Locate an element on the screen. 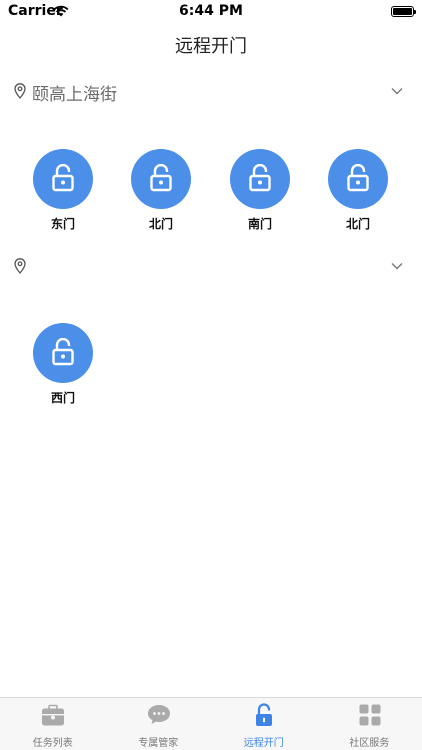  door-west: 西门 is located at coordinates (63, 364).